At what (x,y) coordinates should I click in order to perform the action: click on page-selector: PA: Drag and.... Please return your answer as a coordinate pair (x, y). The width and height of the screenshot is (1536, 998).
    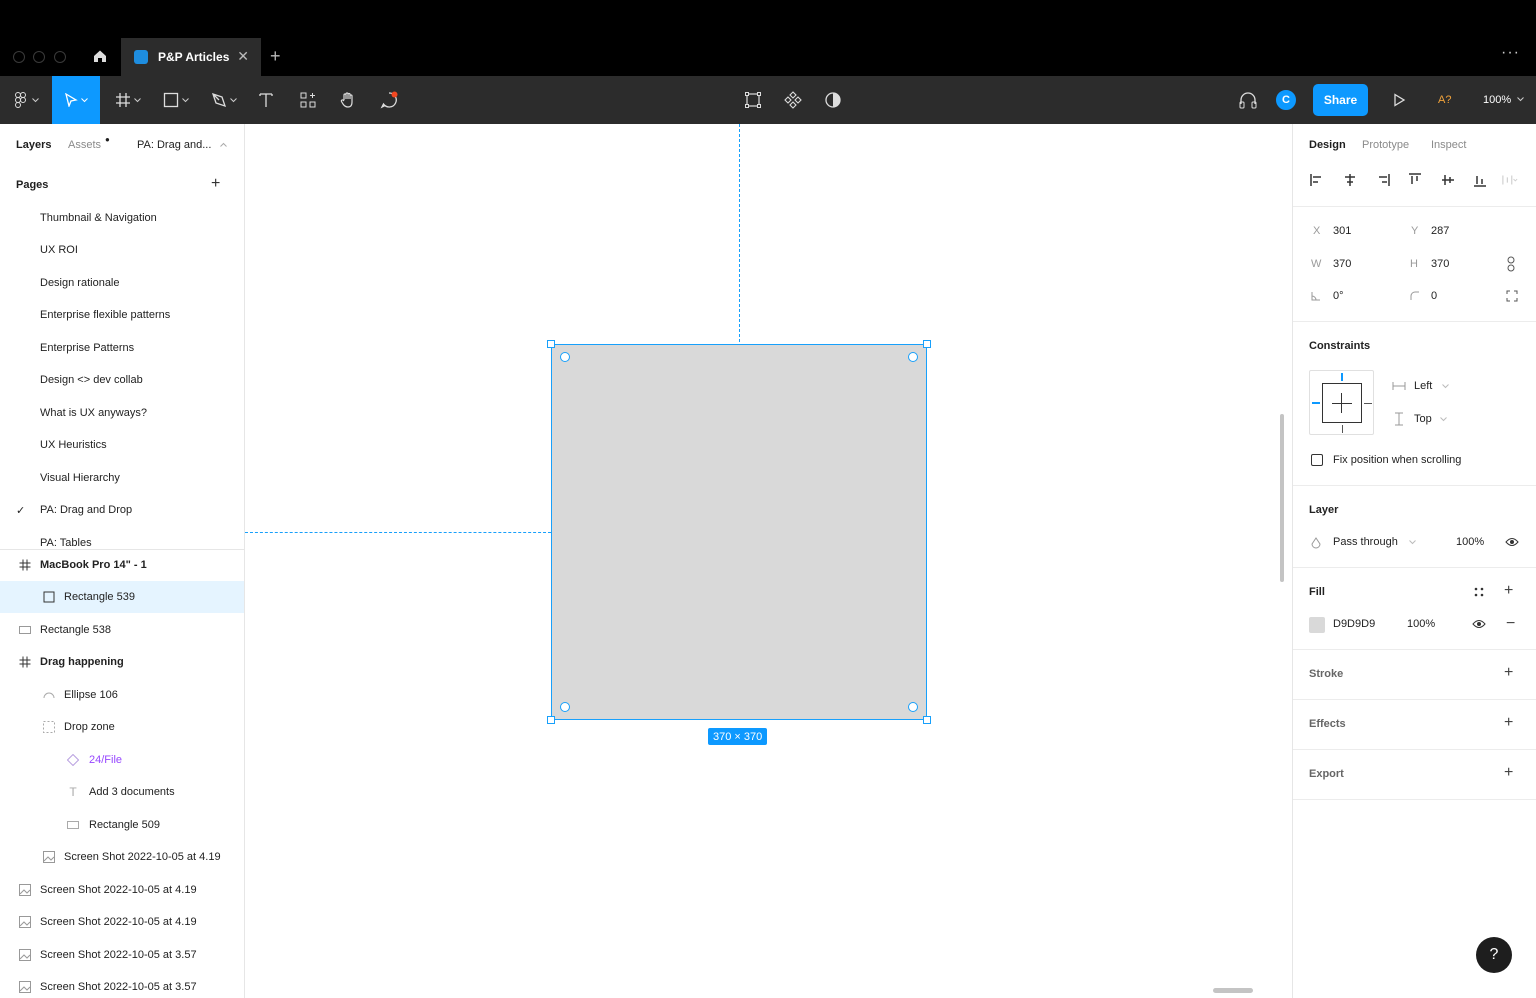
    Looking at the image, I should click on (174, 145).